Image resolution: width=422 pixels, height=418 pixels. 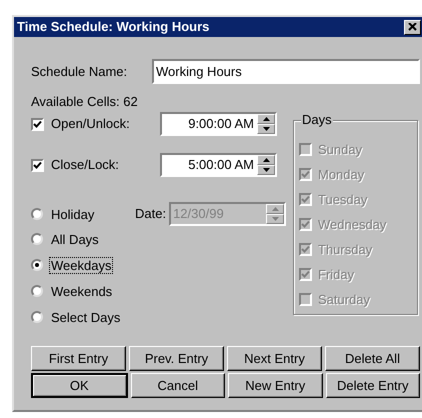 What do you see at coordinates (345, 249) in the screenshot?
I see `day-label: Thursday` at bounding box center [345, 249].